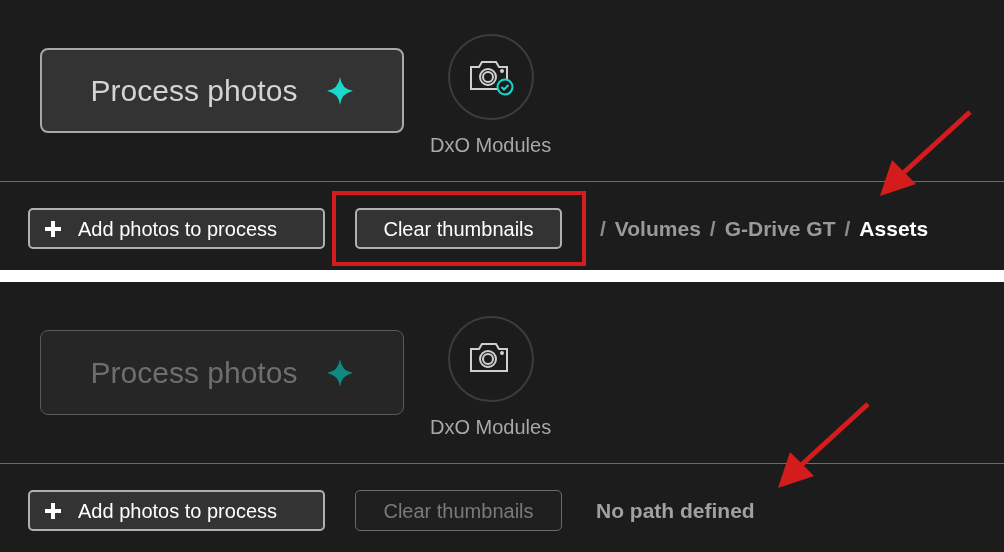 Image resolution: width=1004 pixels, height=552 pixels. What do you see at coordinates (780, 228) in the screenshot?
I see `path-segment: G-Drive GT` at bounding box center [780, 228].